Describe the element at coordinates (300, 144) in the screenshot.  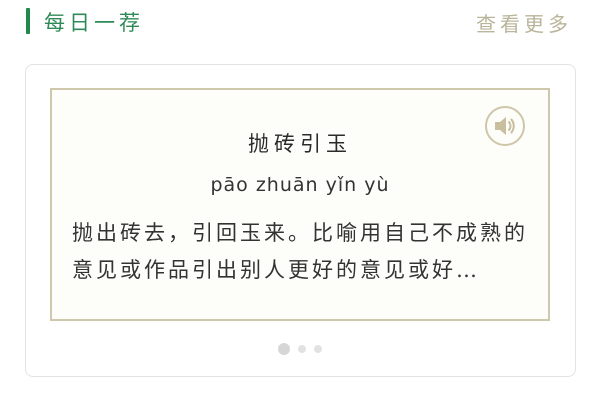
I see `idiom-word: 抛砖引玉` at that location.